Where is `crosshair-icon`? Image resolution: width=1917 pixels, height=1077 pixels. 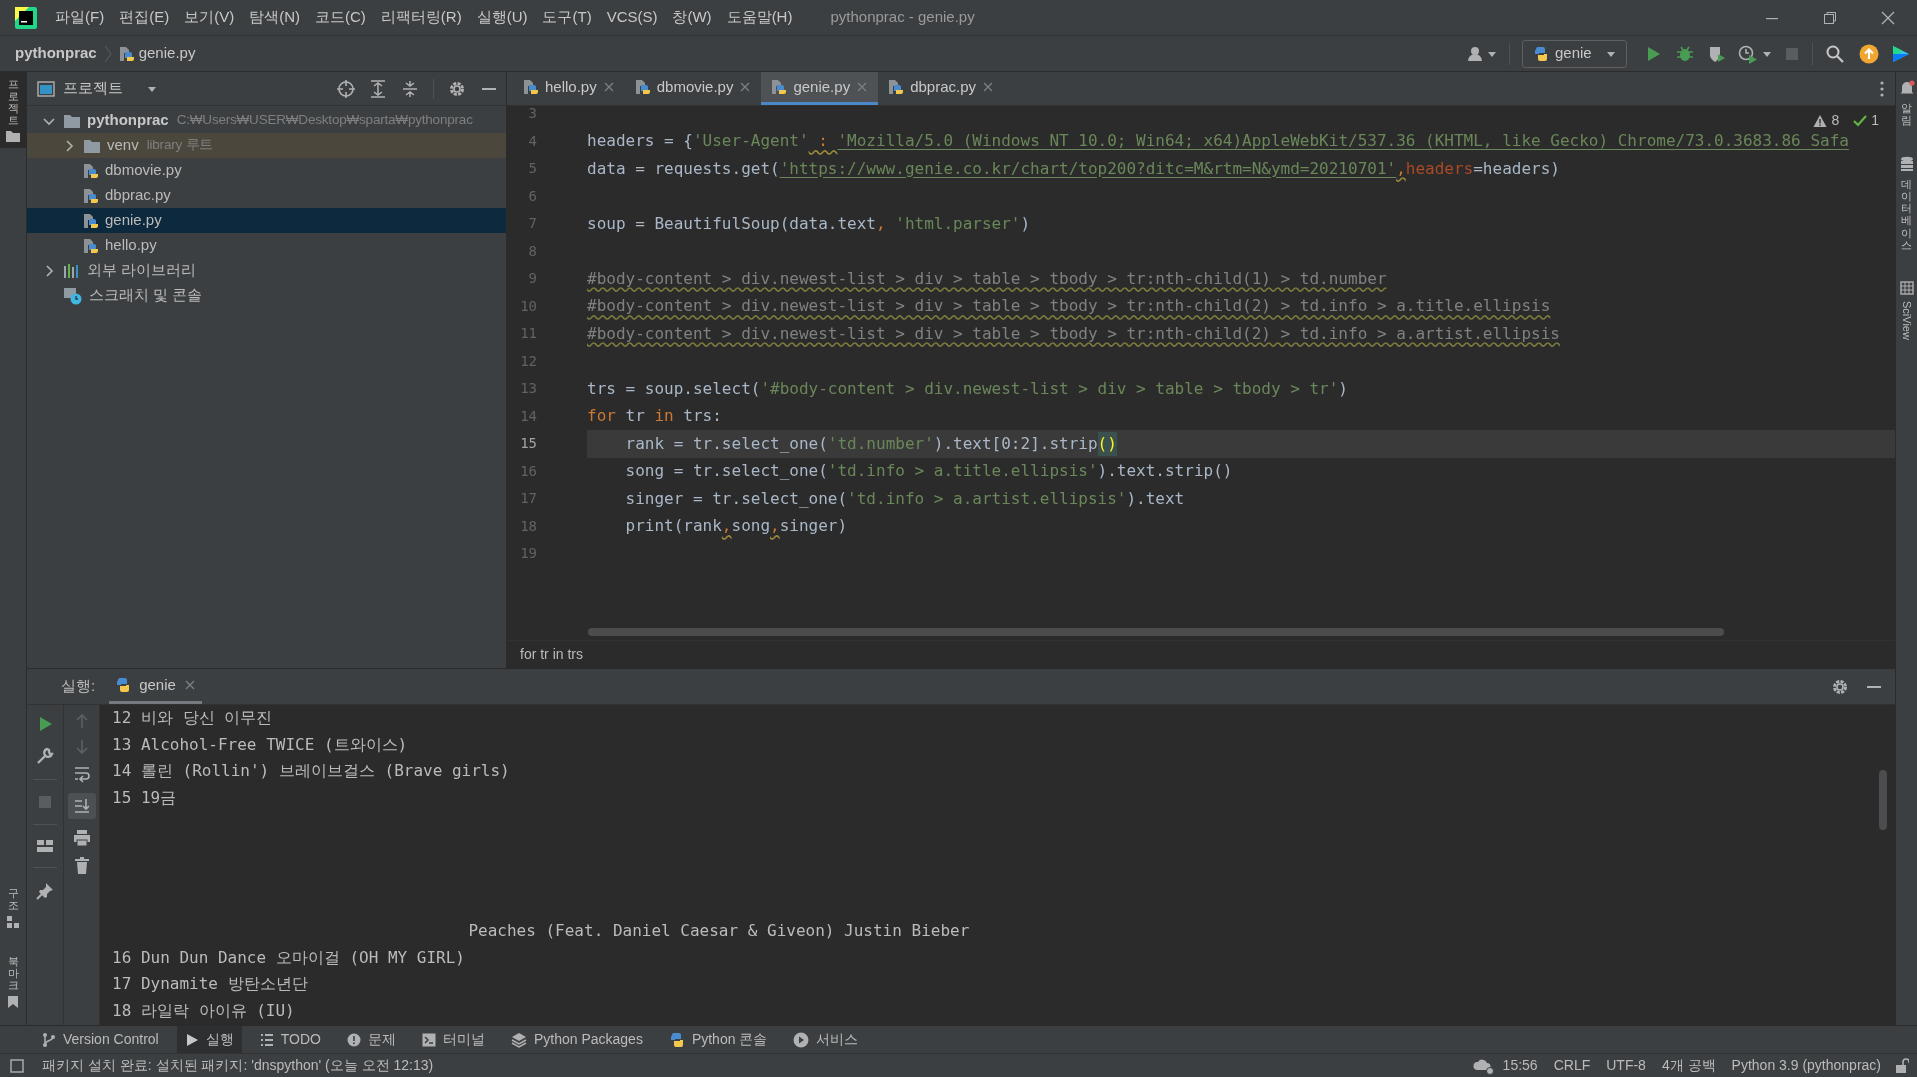
crosshair-icon is located at coordinates (346, 88).